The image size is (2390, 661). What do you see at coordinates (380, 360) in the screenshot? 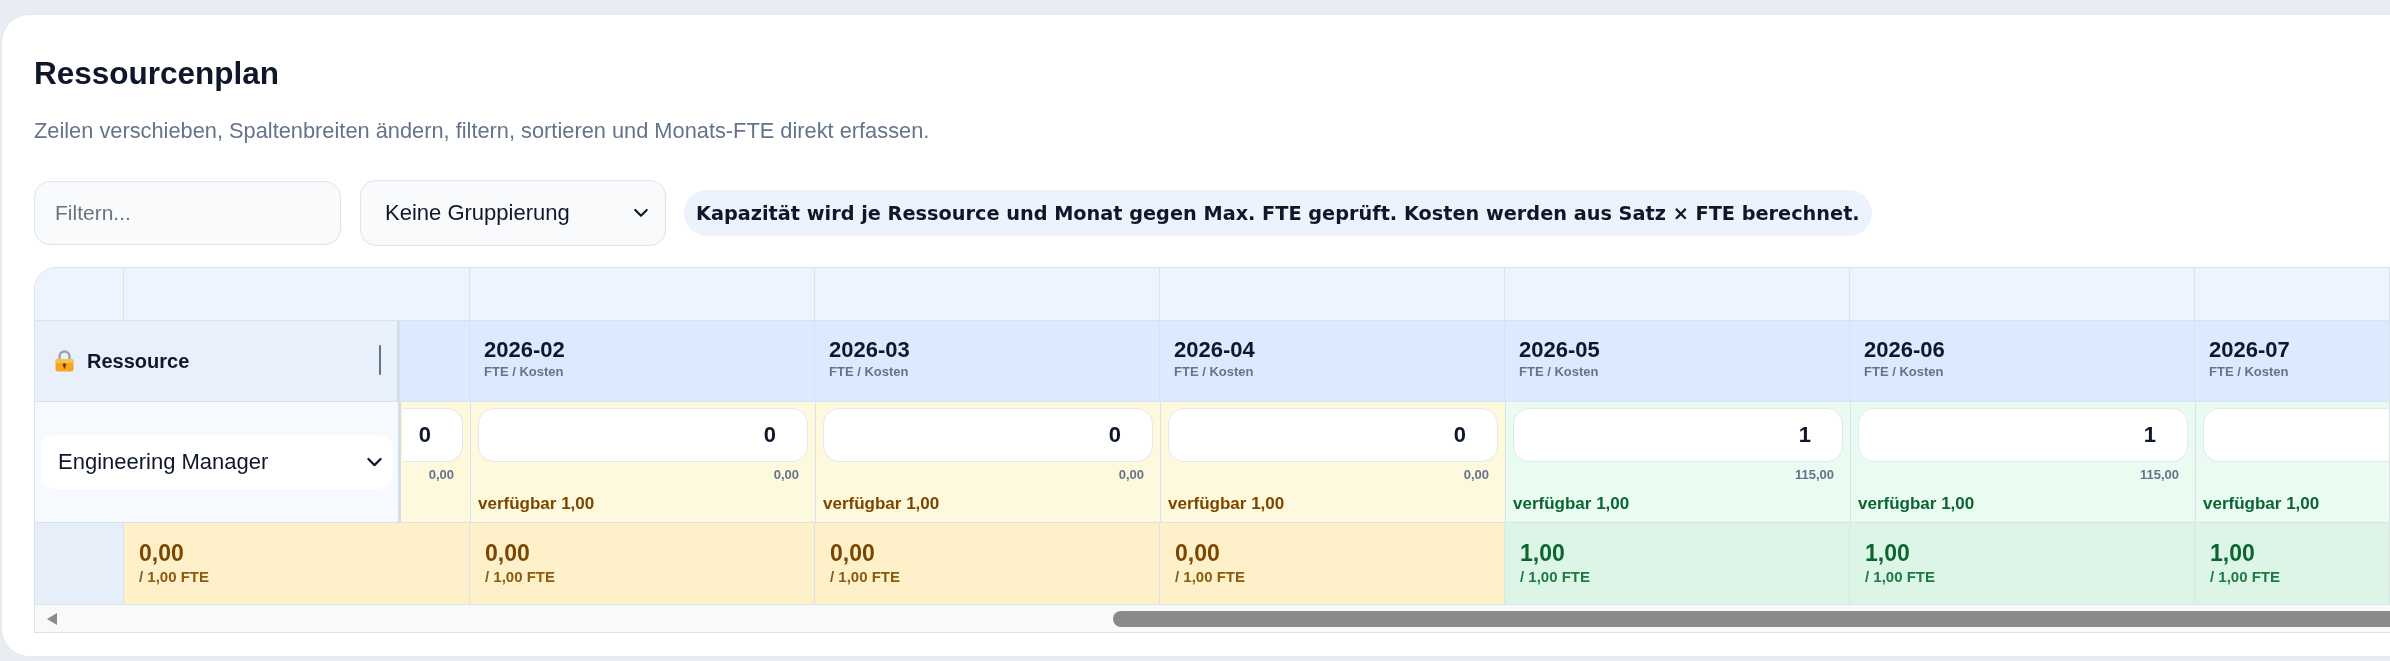
I see `resize-handle` at bounding box center [380, 360].